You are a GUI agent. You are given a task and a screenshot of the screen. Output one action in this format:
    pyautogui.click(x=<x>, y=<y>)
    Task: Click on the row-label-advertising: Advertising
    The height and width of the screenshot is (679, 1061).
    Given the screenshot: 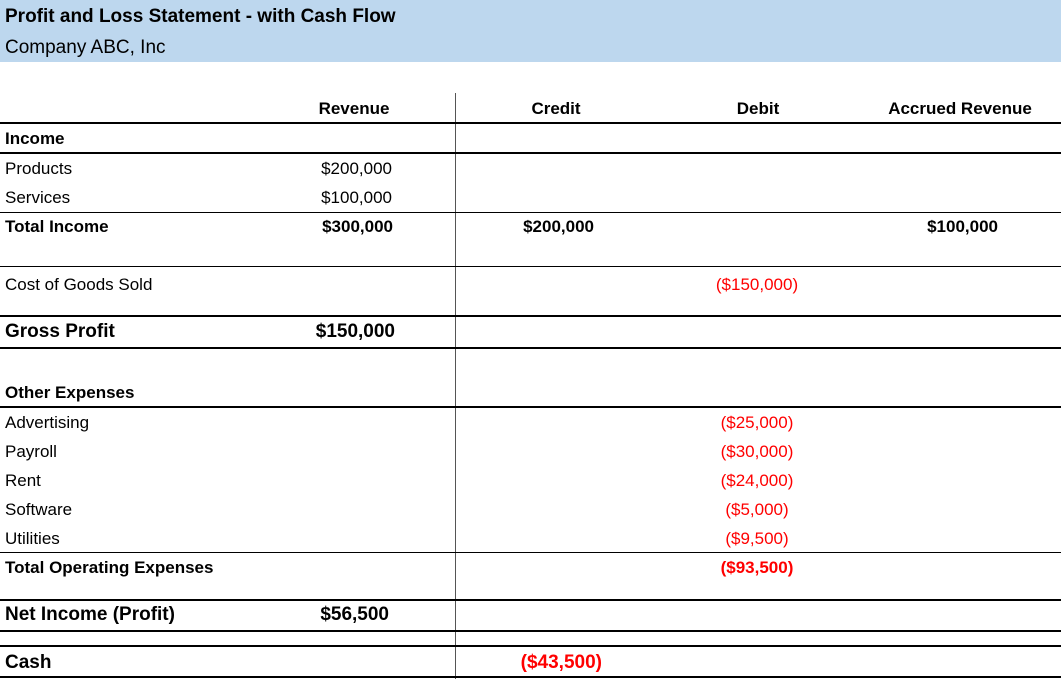 What is the action you would take?
    pyautogui.click(x=47, y=422)
    